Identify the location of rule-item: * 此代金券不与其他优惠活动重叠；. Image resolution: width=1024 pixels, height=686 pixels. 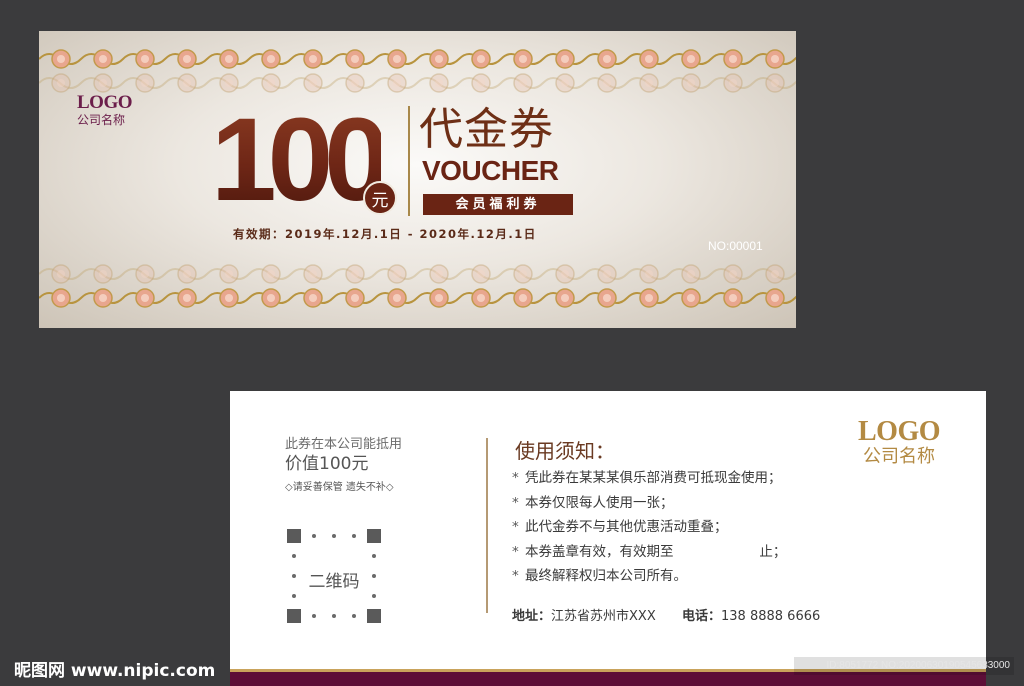
(649, 527).